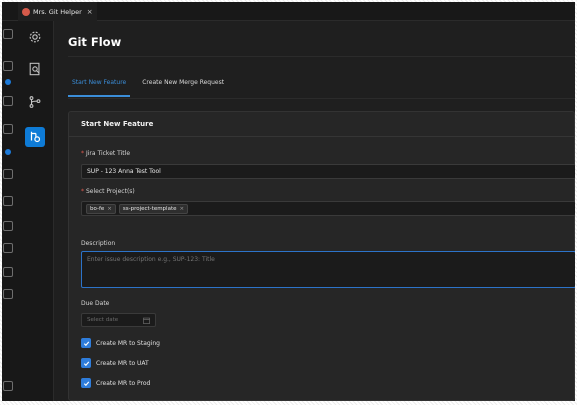  I want to click on select-projects-label: * Select Project(s), so click(108, 191).